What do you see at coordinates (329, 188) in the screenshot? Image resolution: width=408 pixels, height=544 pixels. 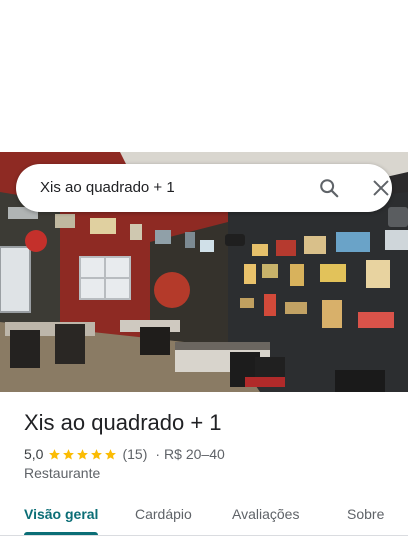 I see `search-icon` at bounding box center [329, 188].